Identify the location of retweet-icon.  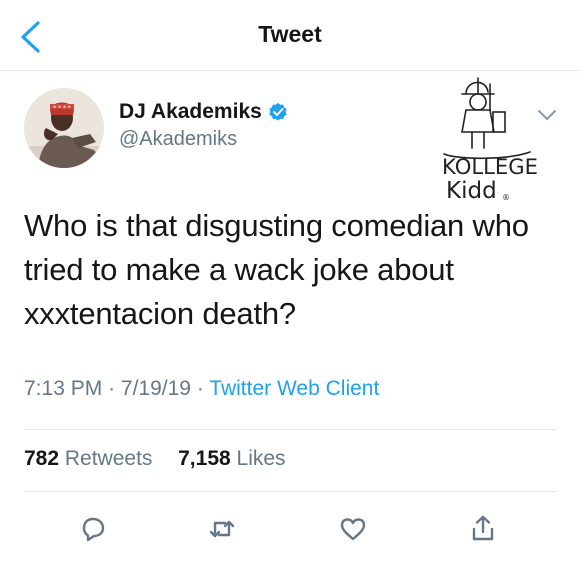
(222, 529).